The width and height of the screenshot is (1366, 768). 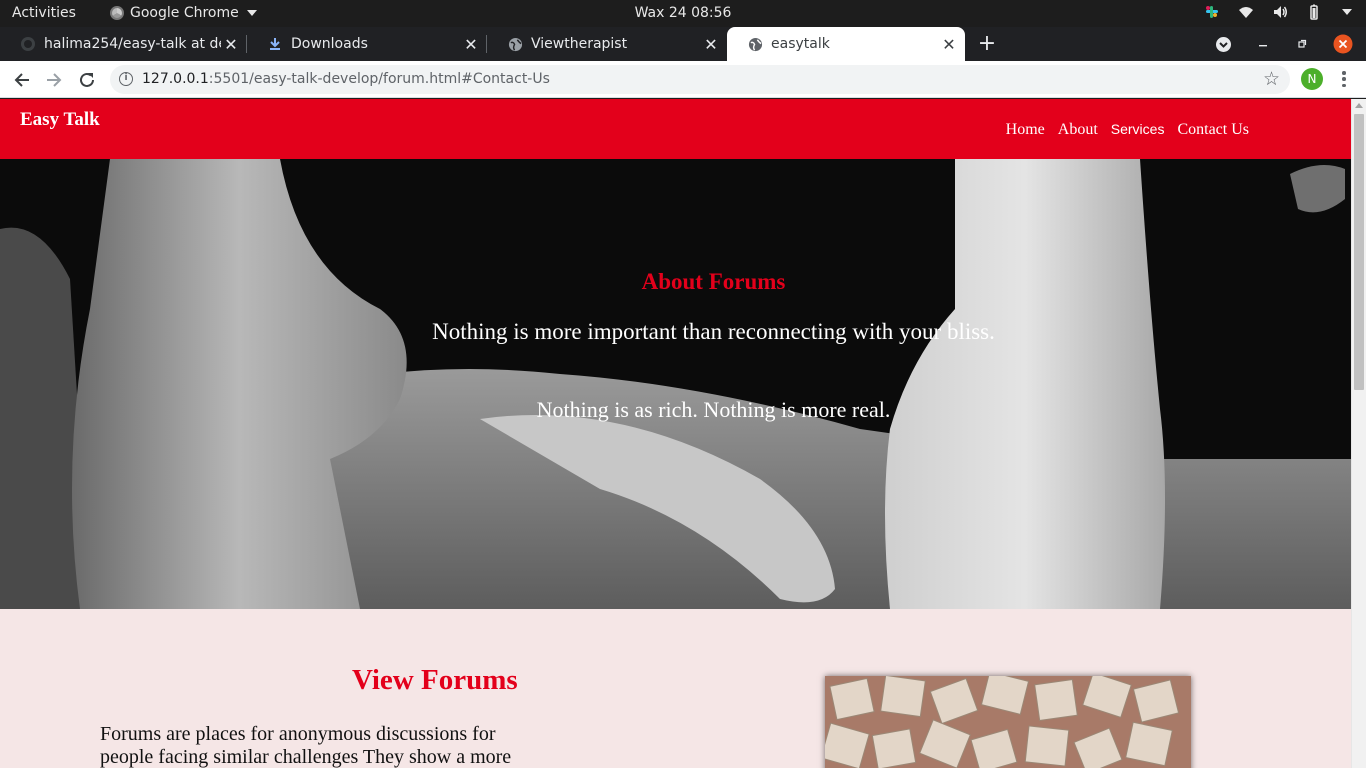 I want to click on tab-title: Downloads, so click(x=329, y=44).